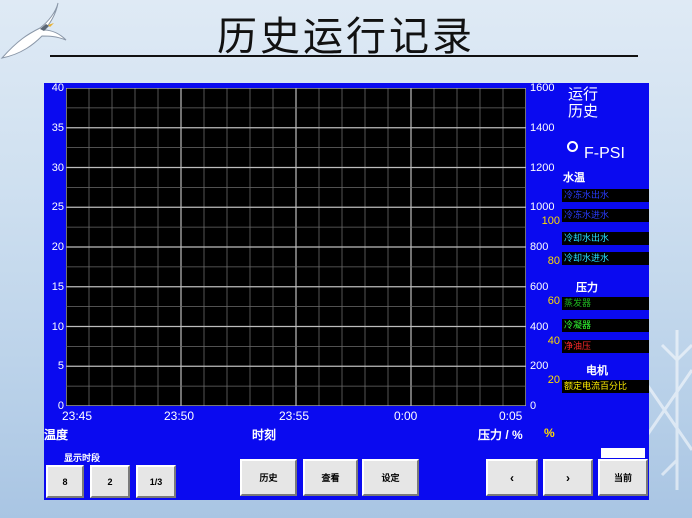 This screenshot has height=518, width=692. I want to click on unit-text: F-PSI, so click(604, 153).